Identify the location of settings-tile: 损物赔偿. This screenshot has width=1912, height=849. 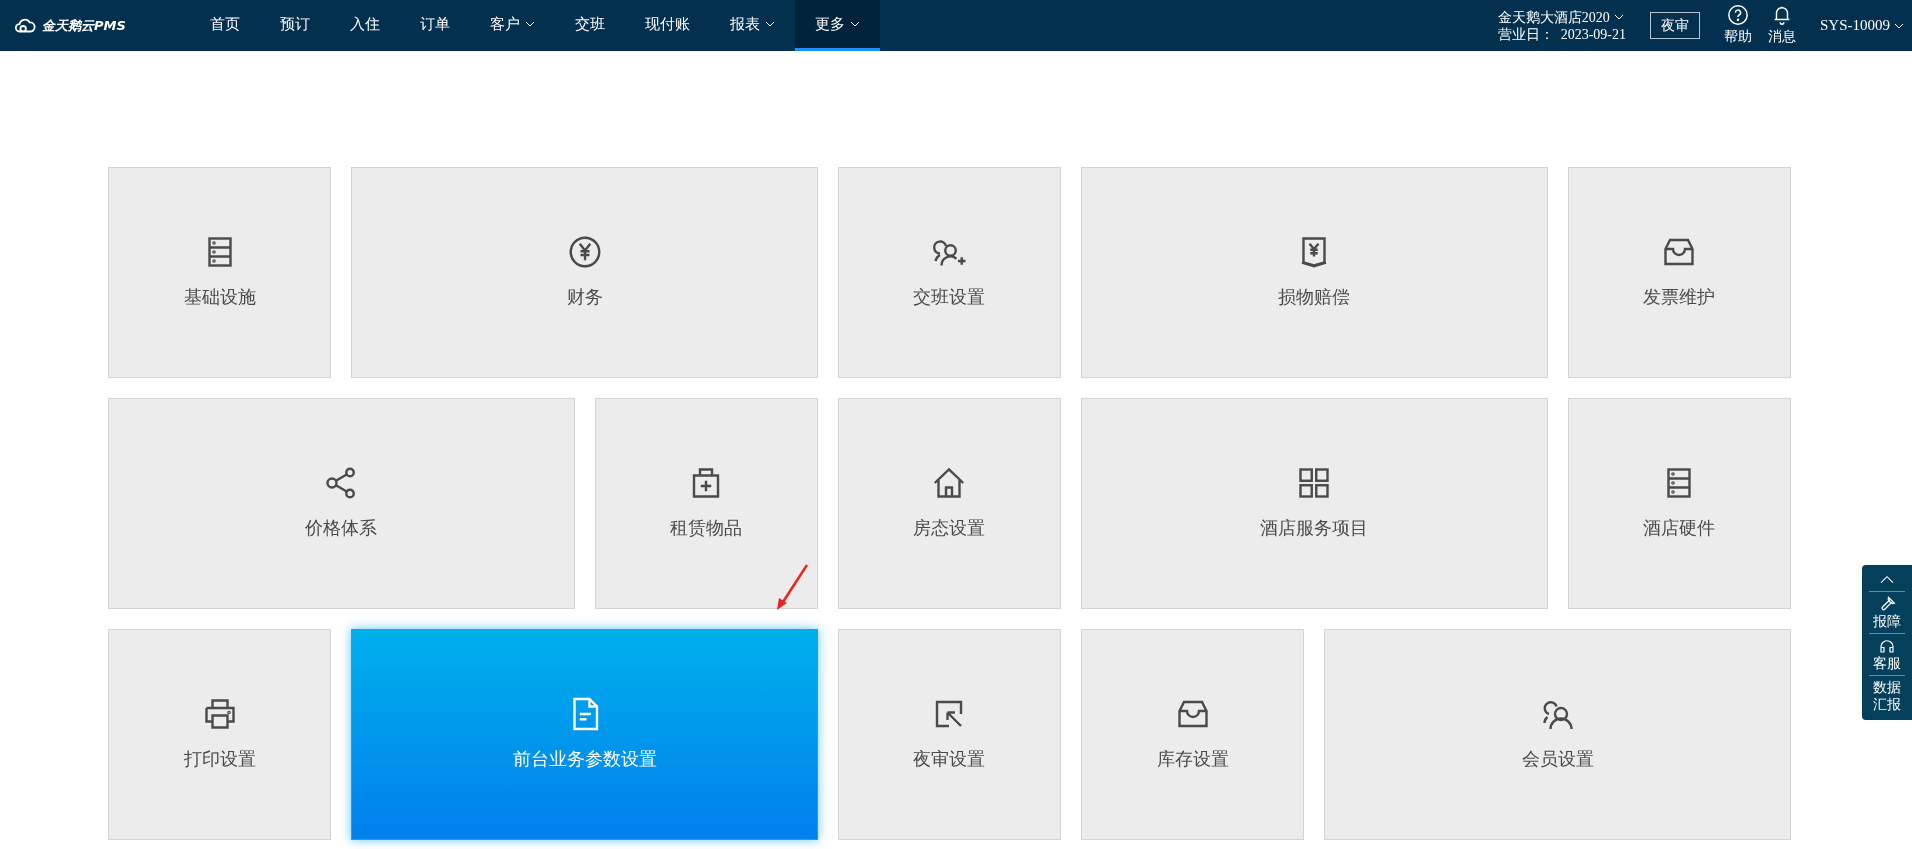
(1314, 272).